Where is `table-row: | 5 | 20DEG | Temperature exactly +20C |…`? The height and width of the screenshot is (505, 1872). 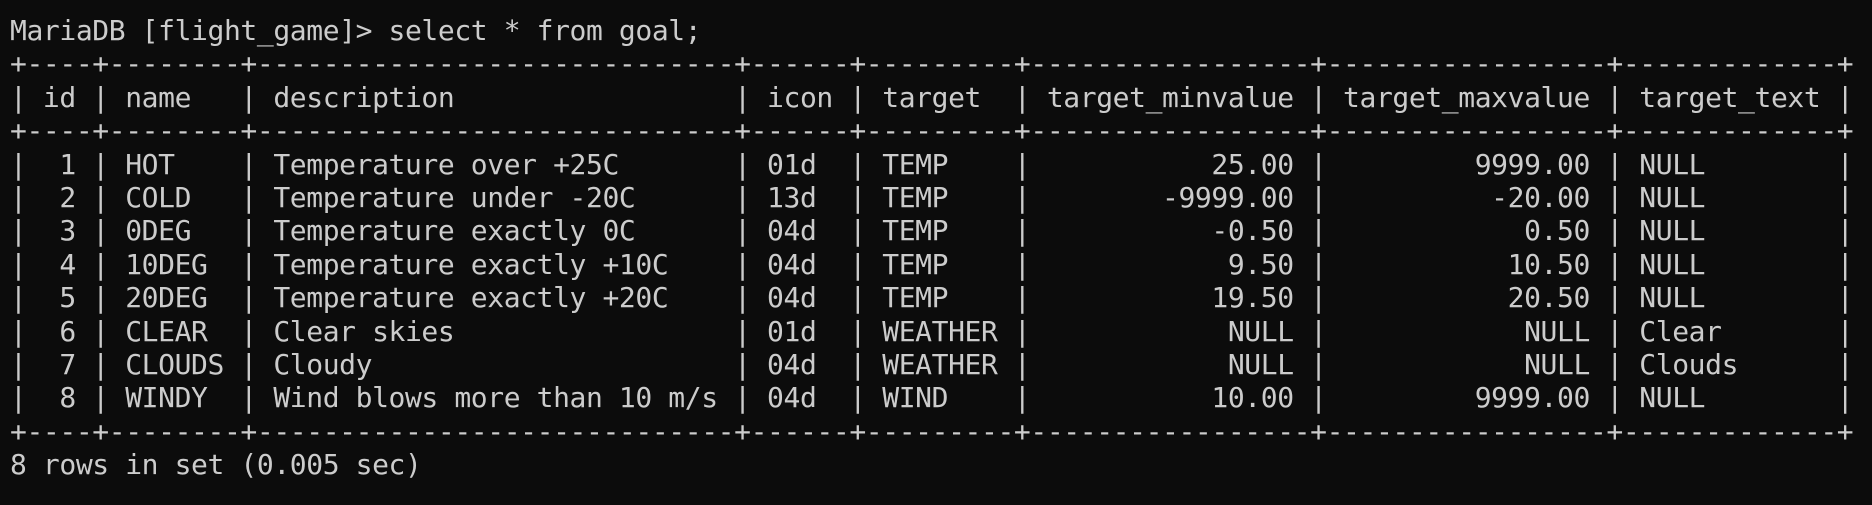 table-row: | 5 | 20DEG | Temperature exactly +20C |… is located at coordinates (932, 298).